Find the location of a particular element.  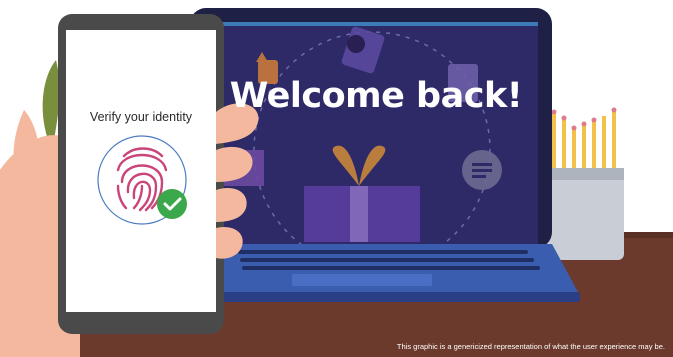

welcome-heading: Welcome back! is located at coordinates (376, 96).